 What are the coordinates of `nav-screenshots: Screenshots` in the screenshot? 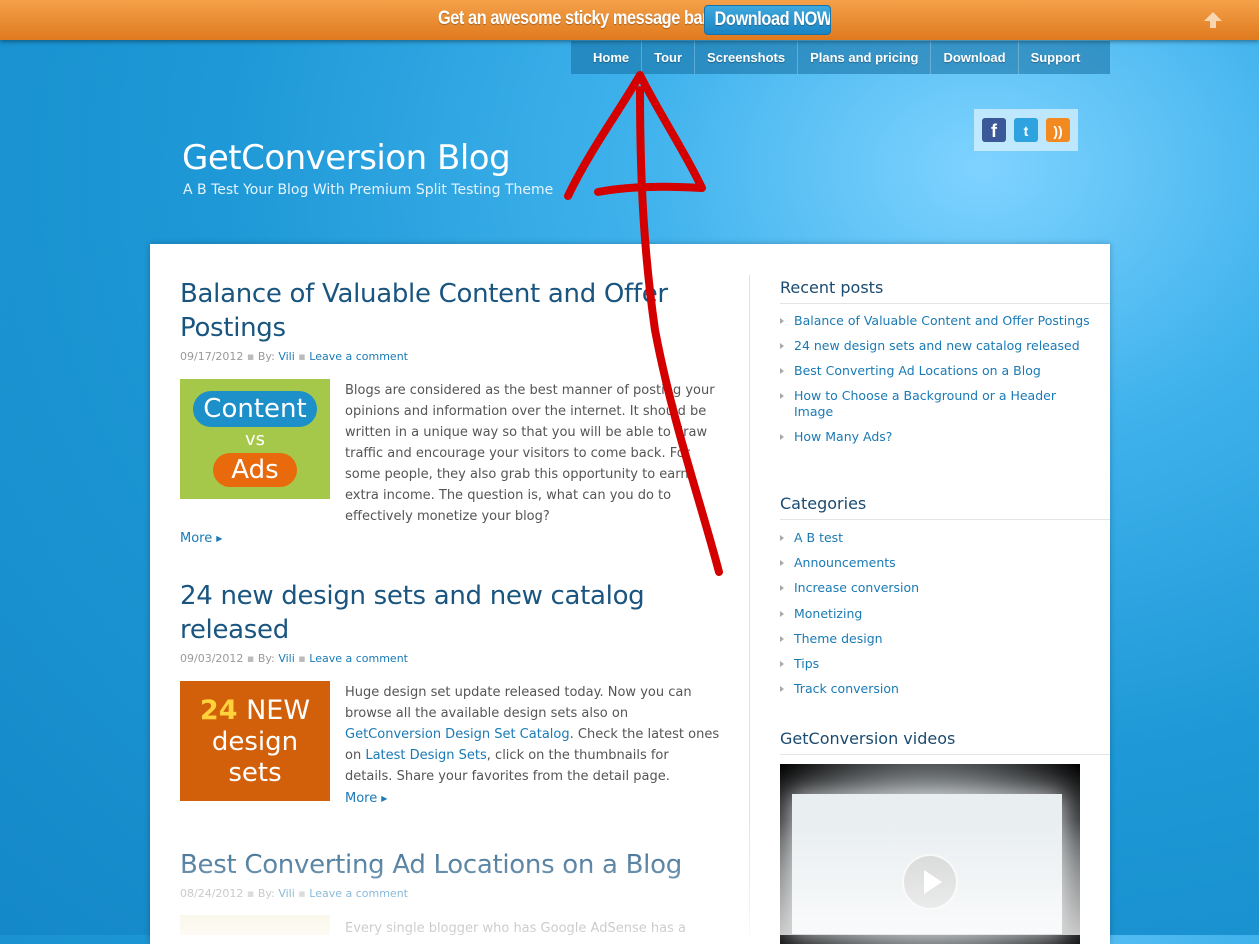 It's located at (747, 57).